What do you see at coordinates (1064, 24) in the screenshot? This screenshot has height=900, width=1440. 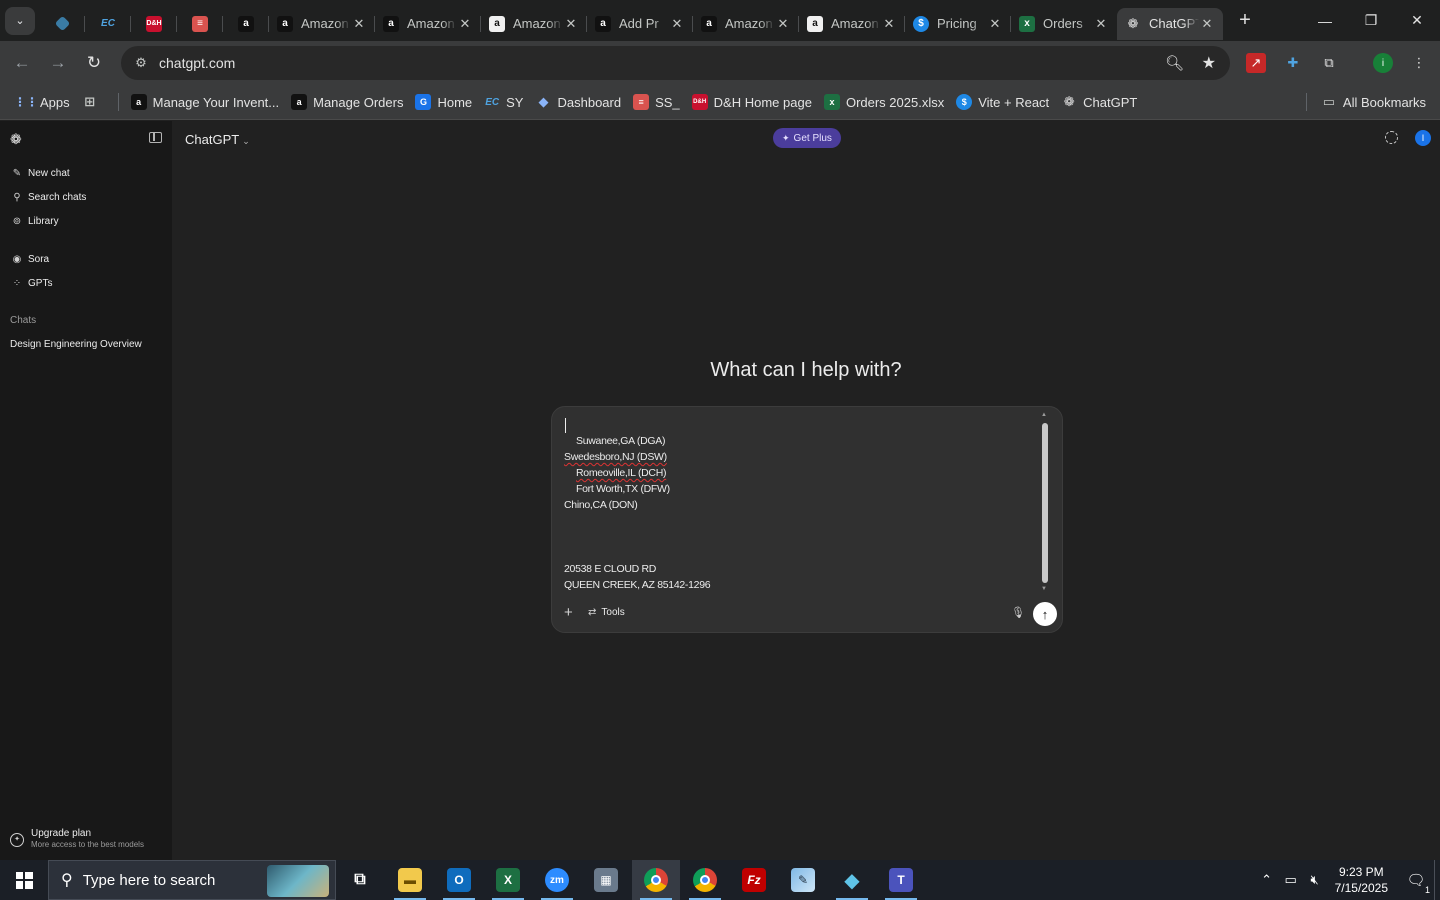 I see `tab-orders: x Orders ✕` at bounding box center [1064, 24].